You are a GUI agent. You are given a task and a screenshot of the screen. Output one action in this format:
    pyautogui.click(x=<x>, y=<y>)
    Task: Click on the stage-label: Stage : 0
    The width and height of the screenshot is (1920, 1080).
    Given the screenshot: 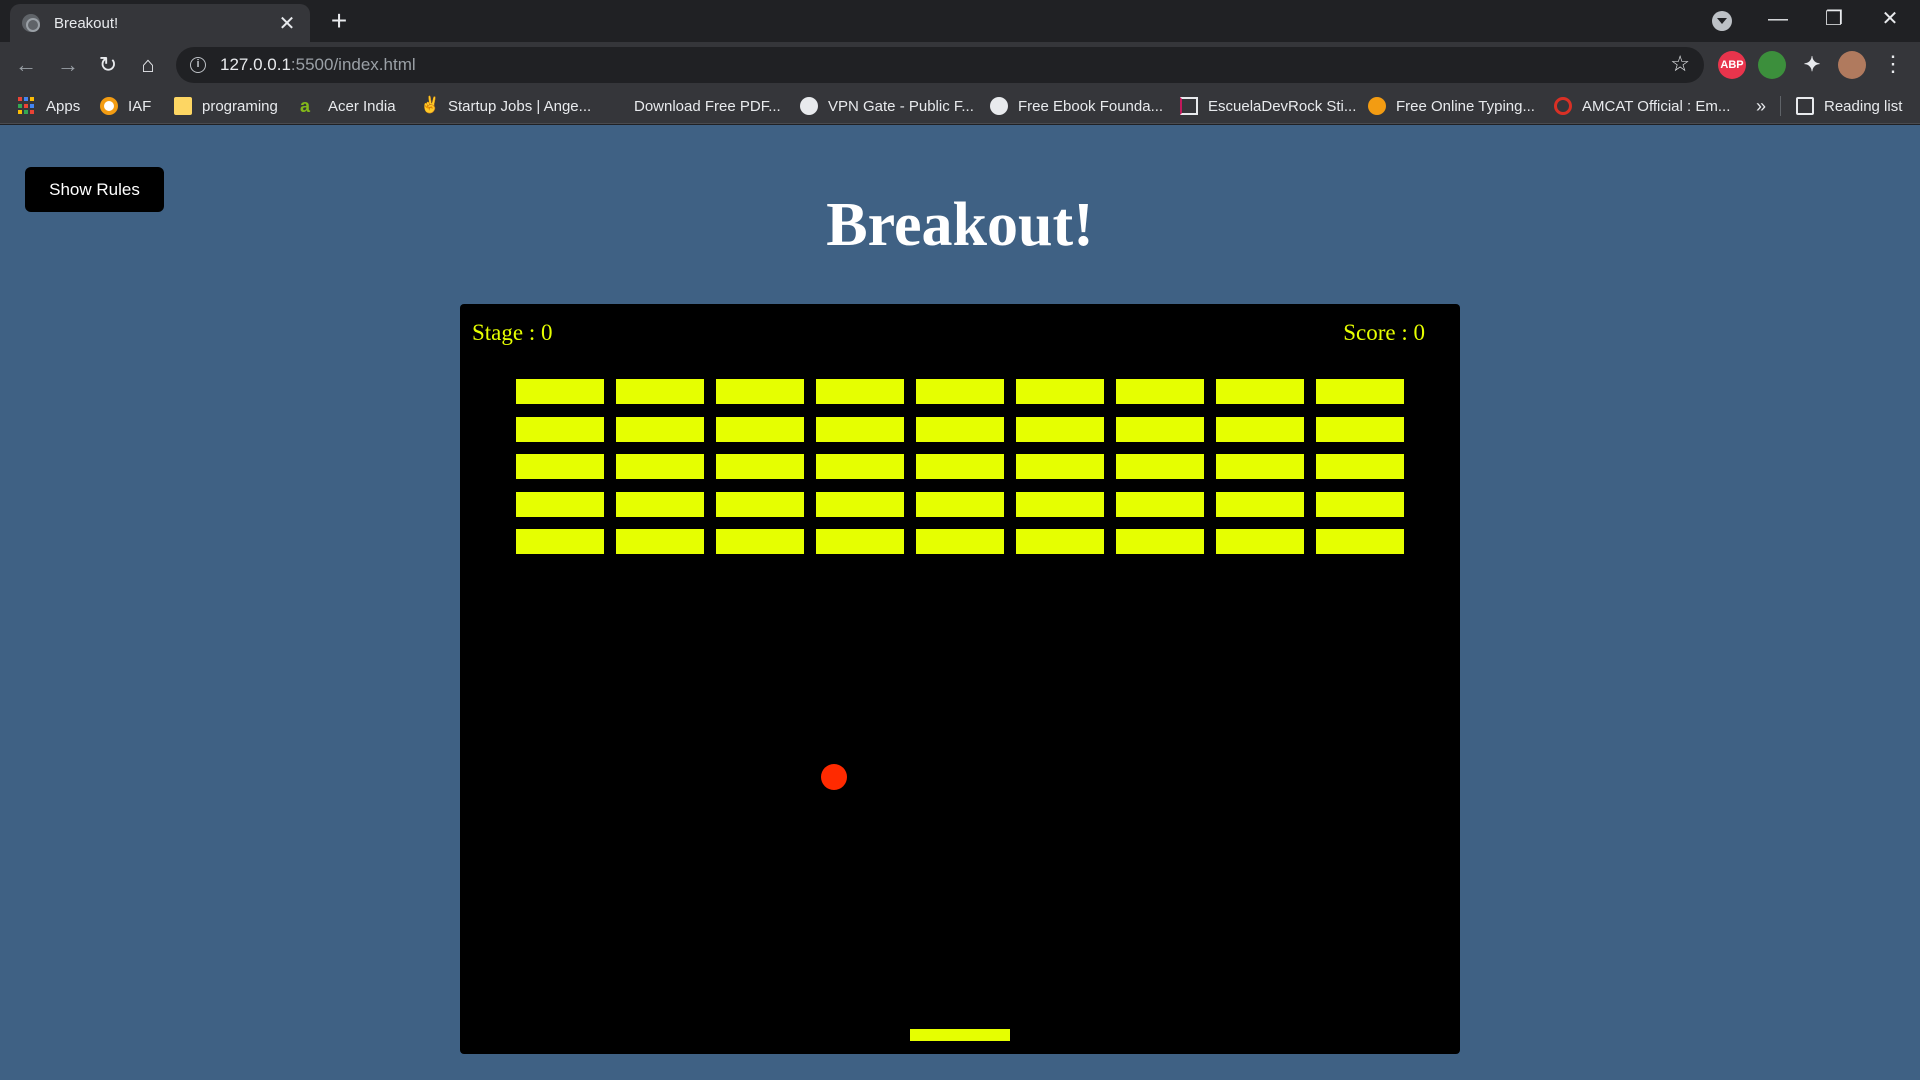 What is the action you would take?
    pyautogui.click(x=512, y=332)
    